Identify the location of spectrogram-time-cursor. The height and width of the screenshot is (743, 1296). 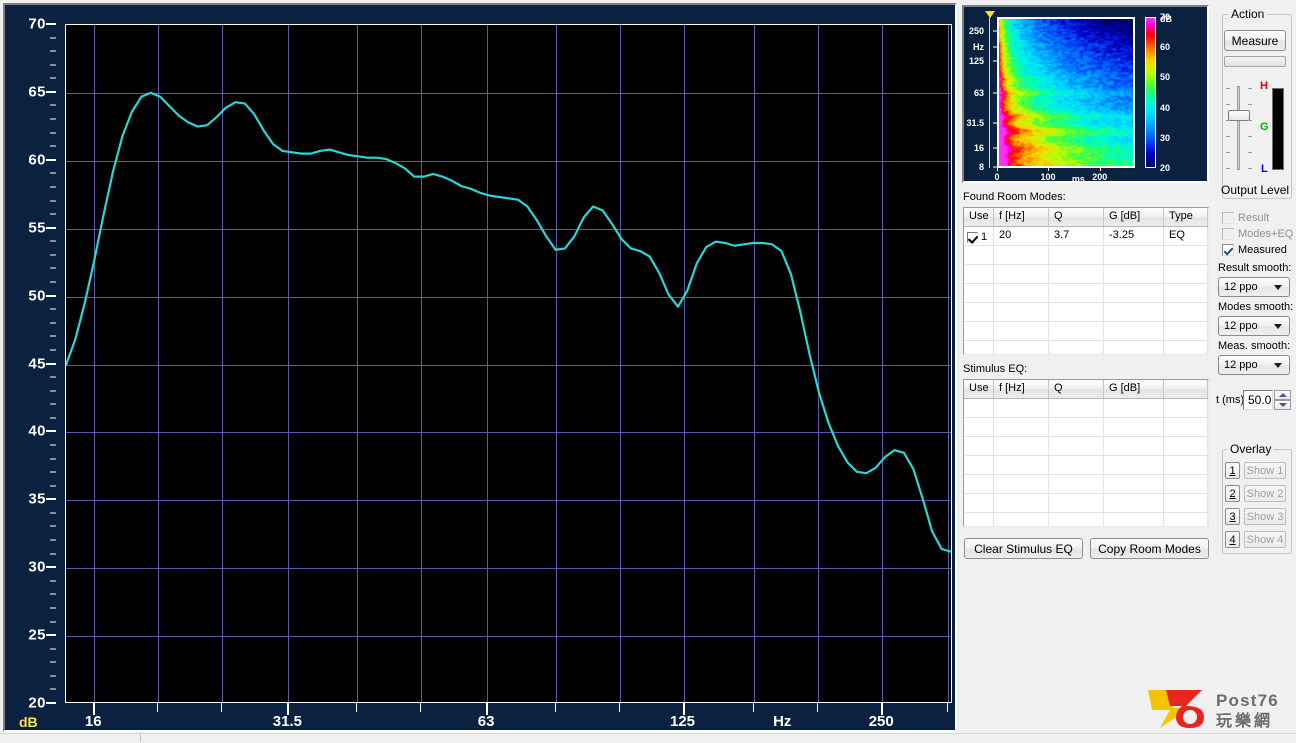
(989, 92).